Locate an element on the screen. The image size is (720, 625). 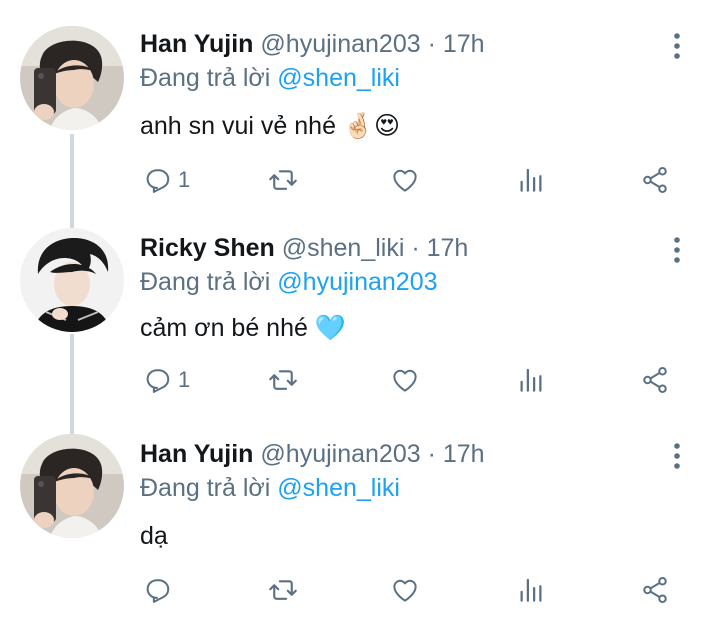
tweet-text: anh sn vui vẻ nhé 🤞🏻😍 is located at coordinates (270, 126).